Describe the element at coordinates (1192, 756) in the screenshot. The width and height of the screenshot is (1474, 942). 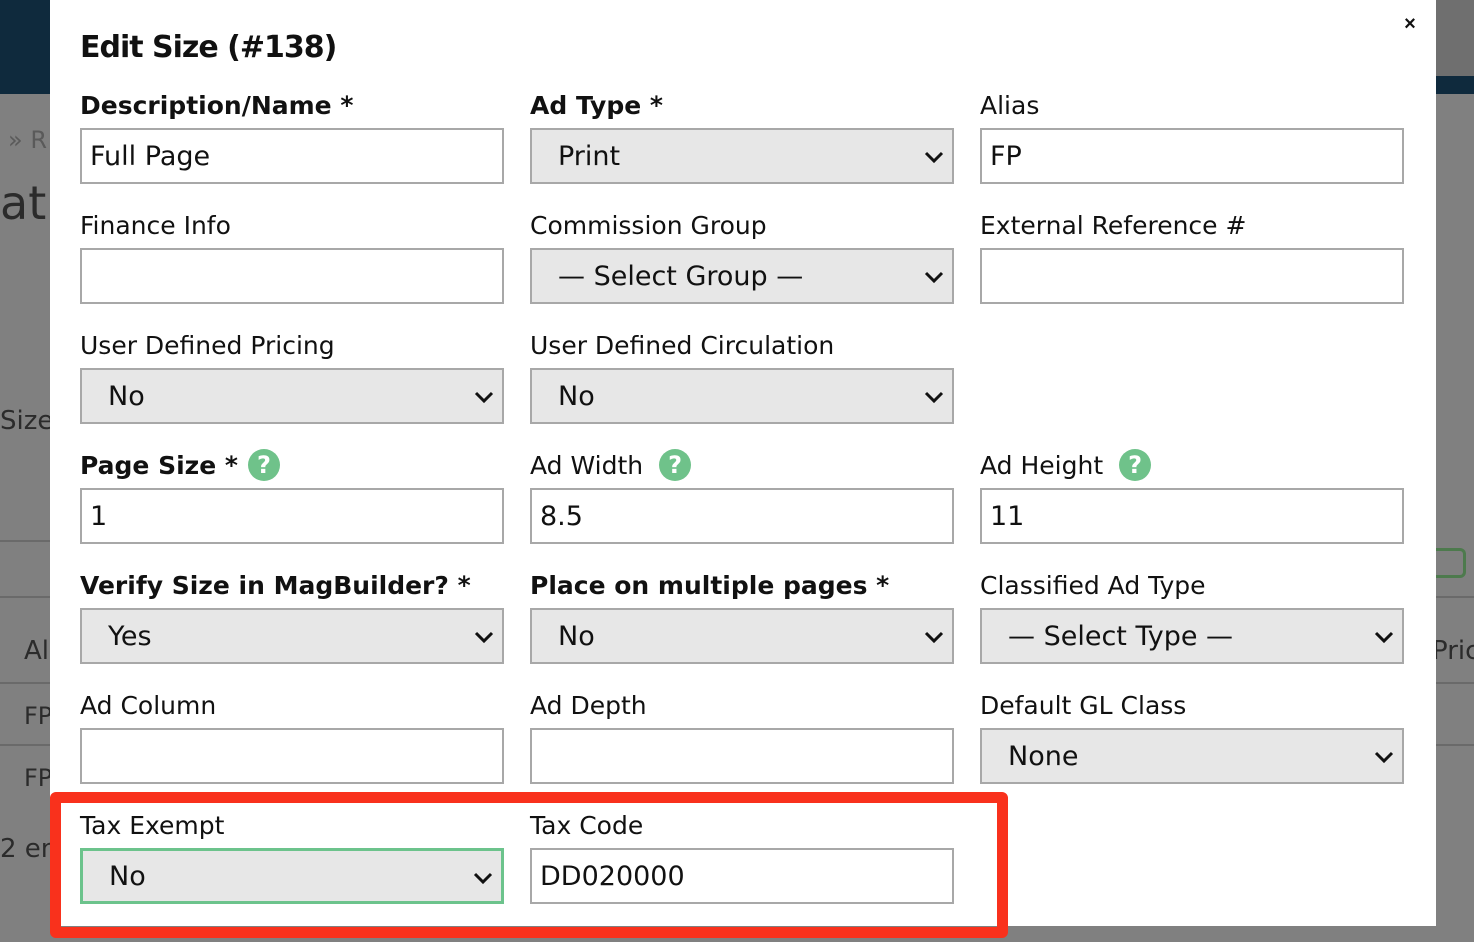
I see `default-gl-class-select: None` at that location.